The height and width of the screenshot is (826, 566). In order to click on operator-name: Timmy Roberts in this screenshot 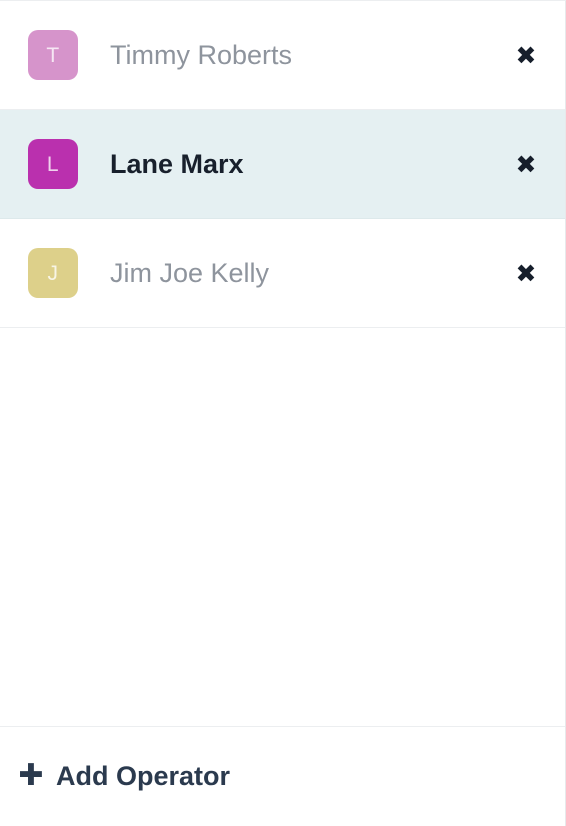, I will do `click(201, 54)`.